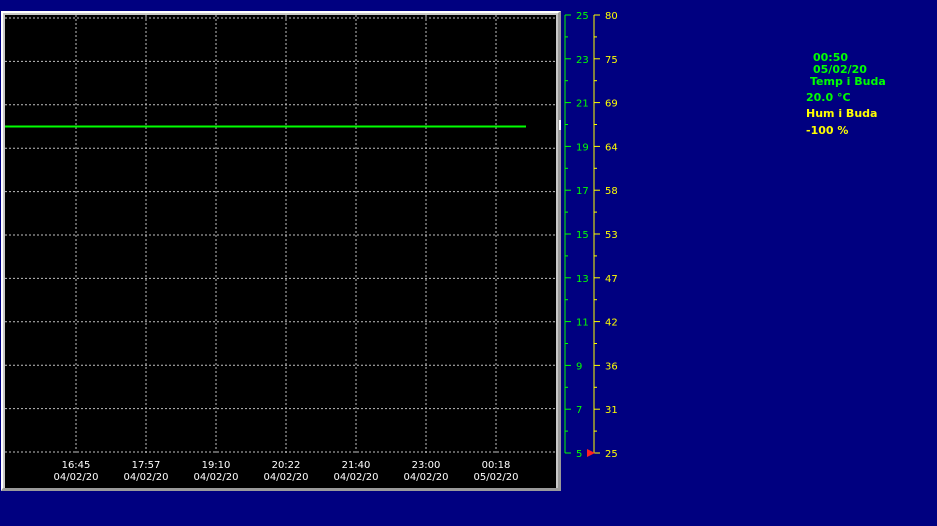 Image resolution: width=937 pixels, height=526 pixels. Describe the element at coordinates (582, 147) in the screenshot. I see `left-axis-label: 19` at that location.